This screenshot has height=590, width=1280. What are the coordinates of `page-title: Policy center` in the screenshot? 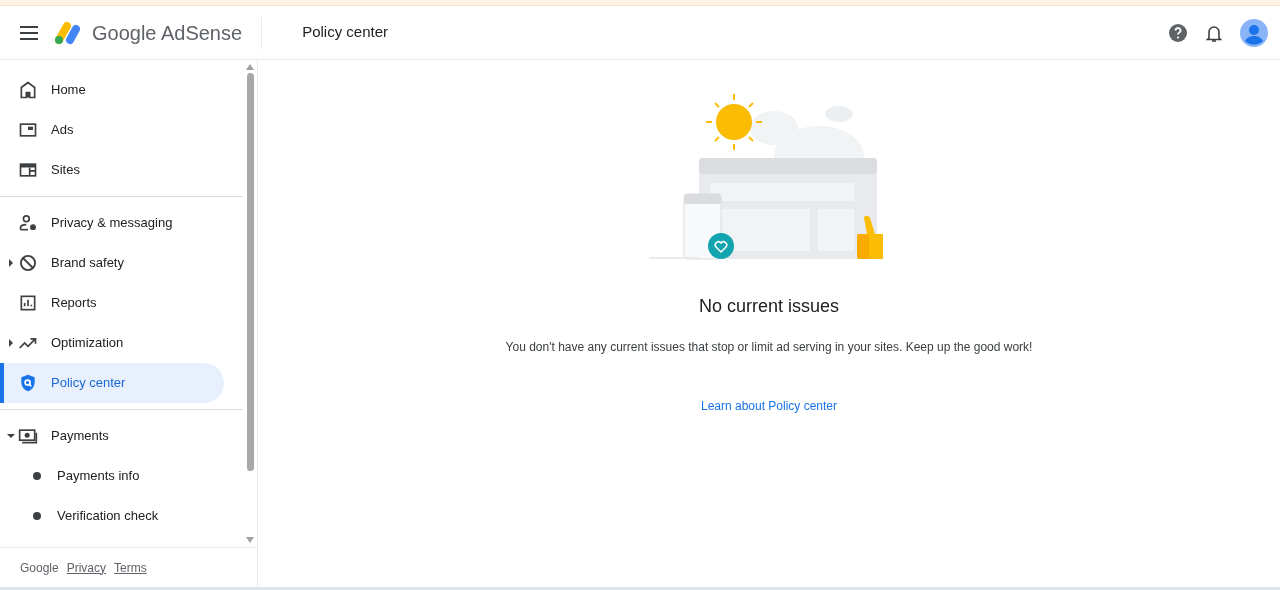 It's located at (345, 32).